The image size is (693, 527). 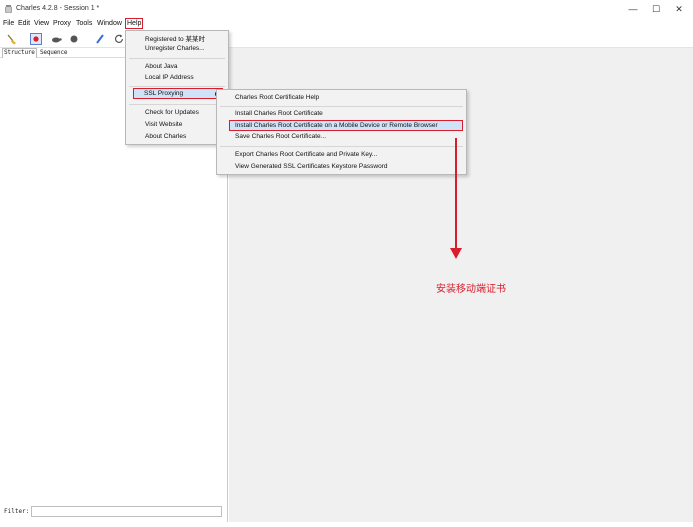 I want to click on filter-label: Filter:, so click(x=17, y=511).